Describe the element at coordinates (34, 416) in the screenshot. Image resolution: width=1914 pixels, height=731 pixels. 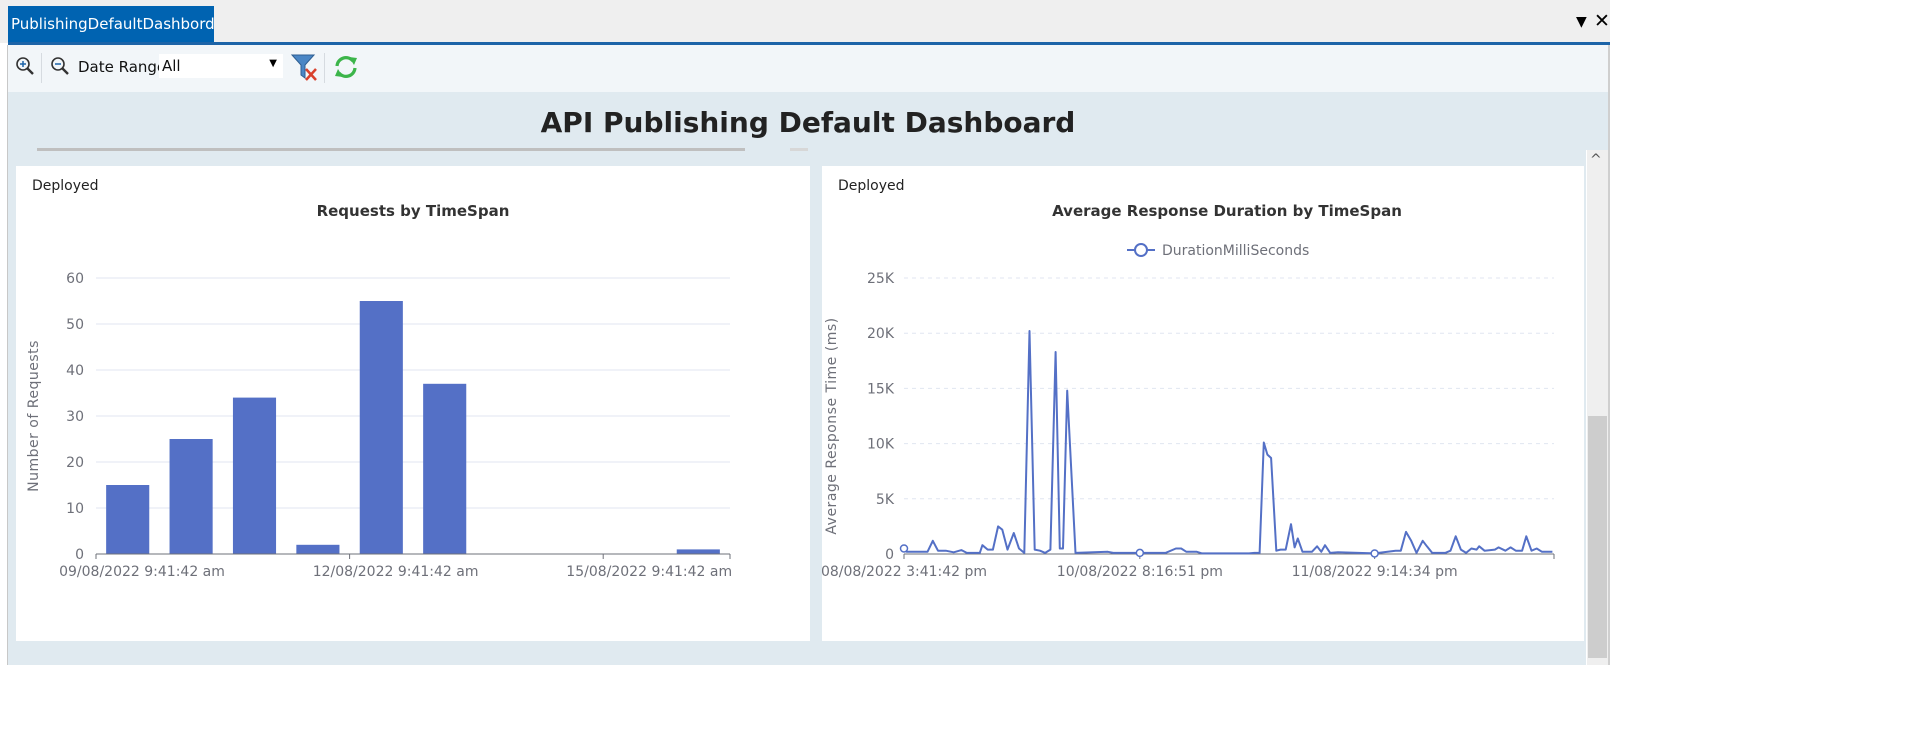
I see `y-axis-label: Number of Requests` at that location.